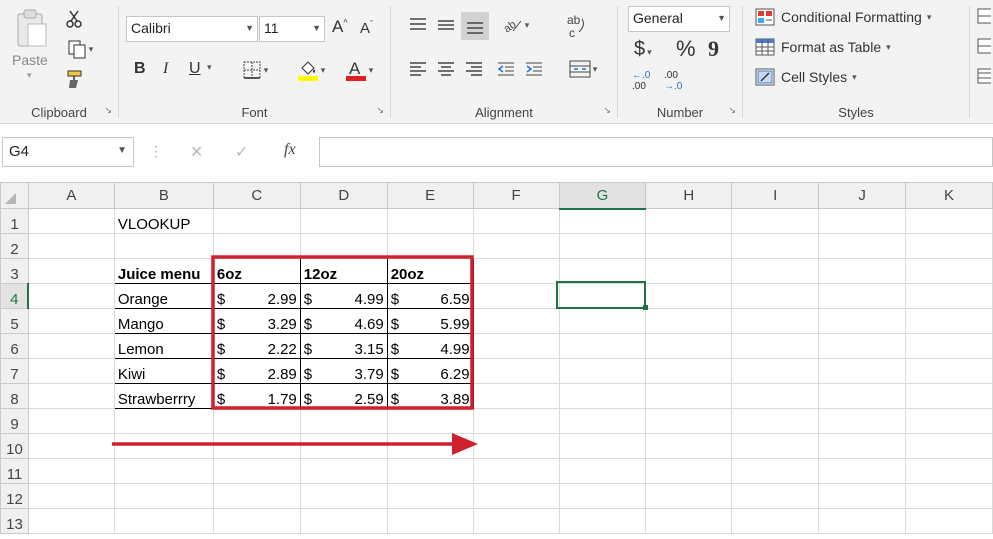  What do you see at coordinates (516, 221) in the screenshot?
I see `cell-f1` at bounding box center [516, 221].